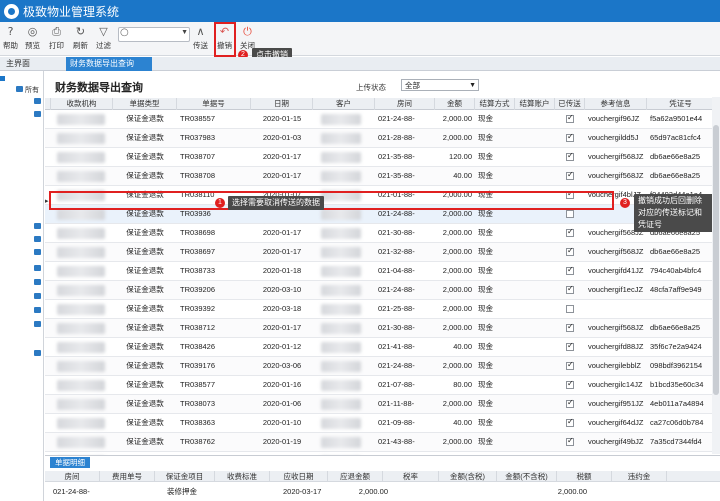 This screenshot has width=720, height=501. What do you see at coordinates (32, 90) in the screenshot?
I see `tree-root-label: 所有` at bounding box center [32, 90].